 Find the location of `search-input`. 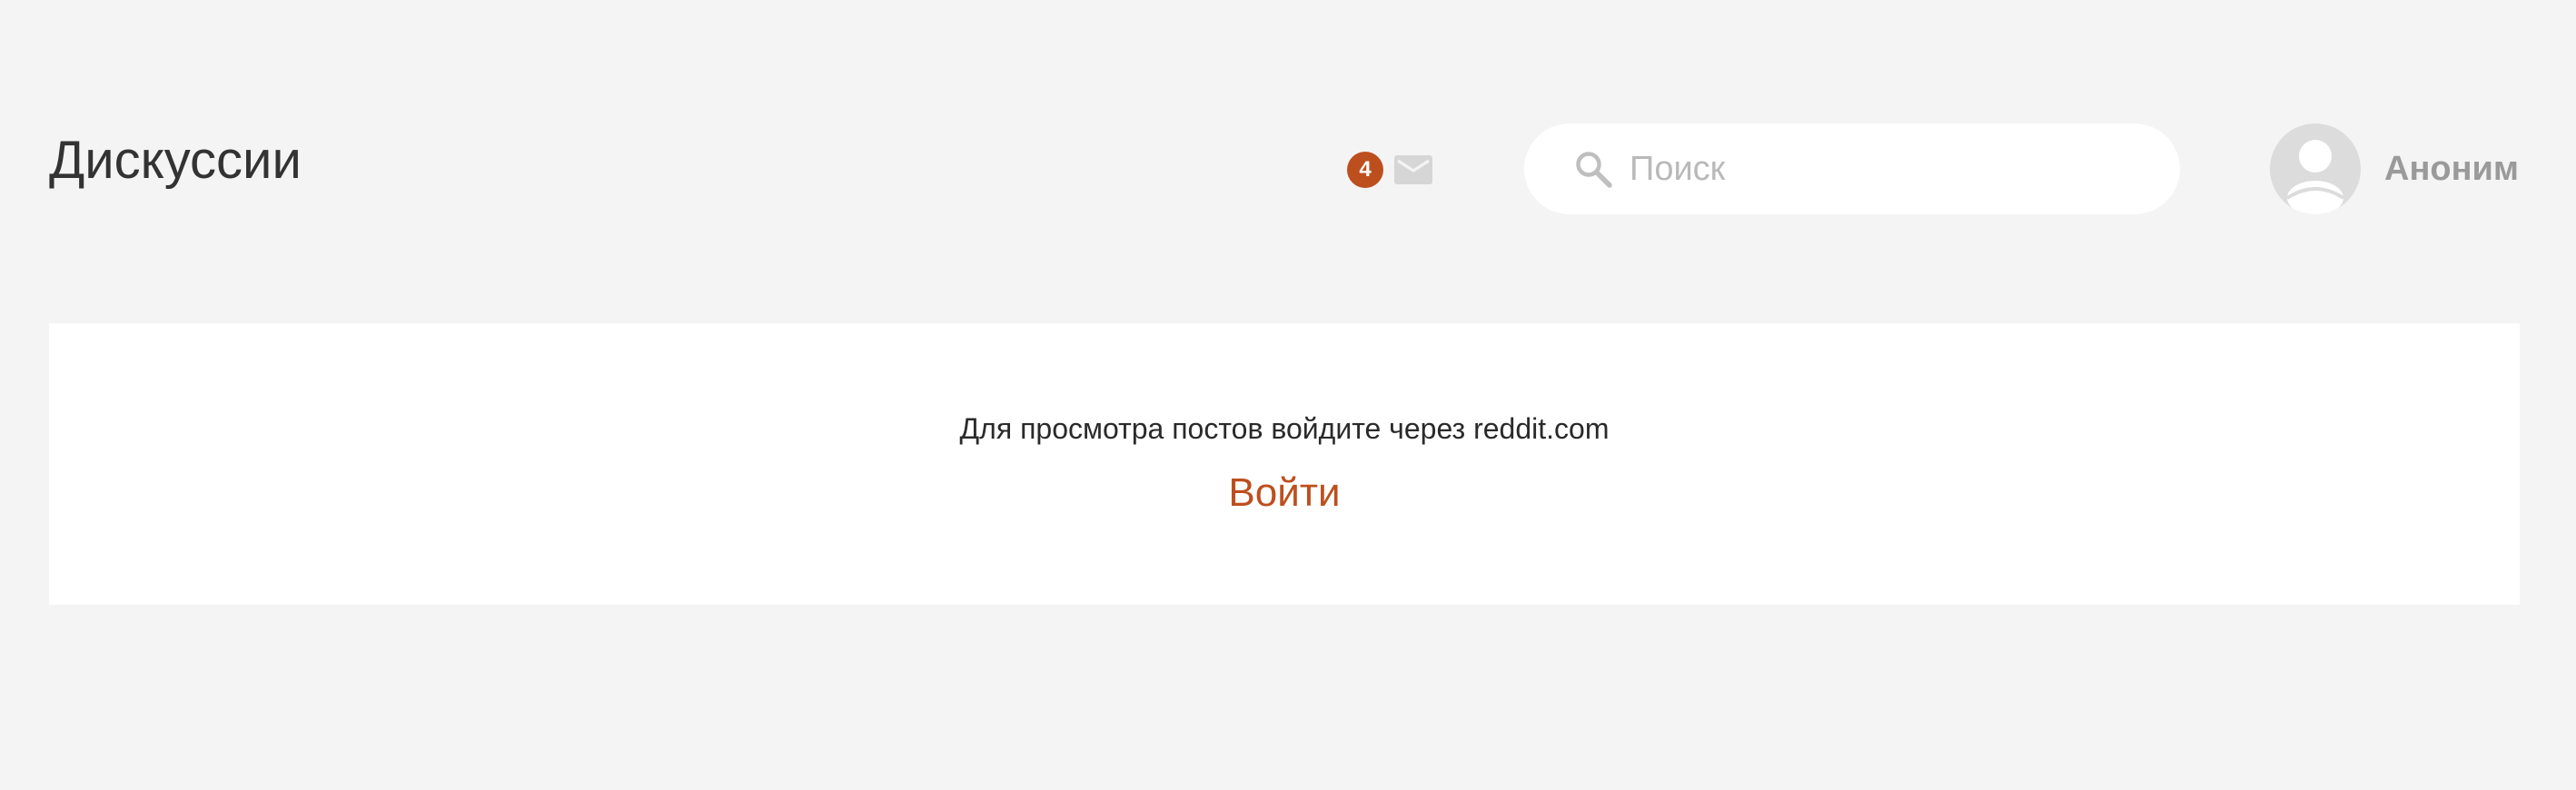

search-input is located at coordinates (1893, 169).